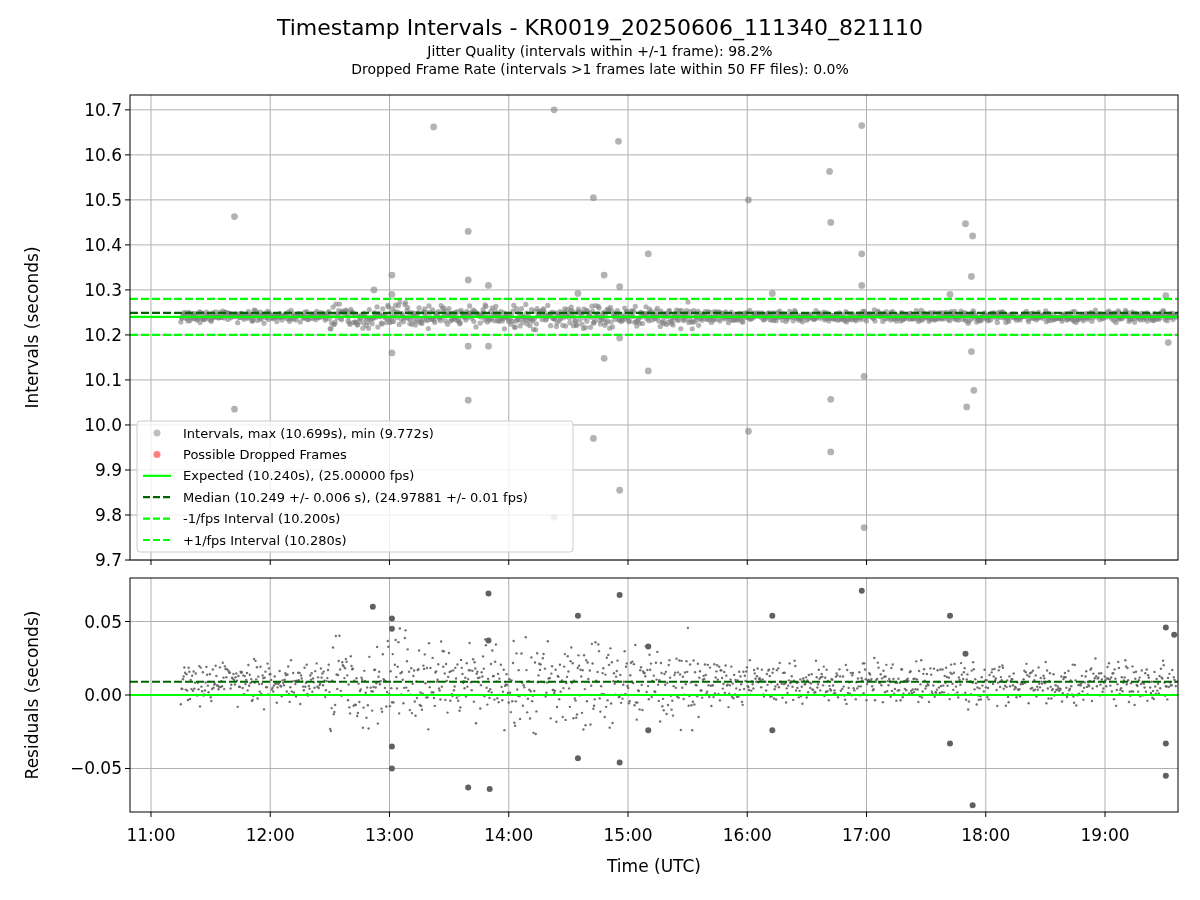 The image size is (1200, 900). What do you see at coordinates (299, 476) in the screenshot?
I see `legend-label: Expected (10.240s), (25.00000 fps)` at bounding box center [299, 476].